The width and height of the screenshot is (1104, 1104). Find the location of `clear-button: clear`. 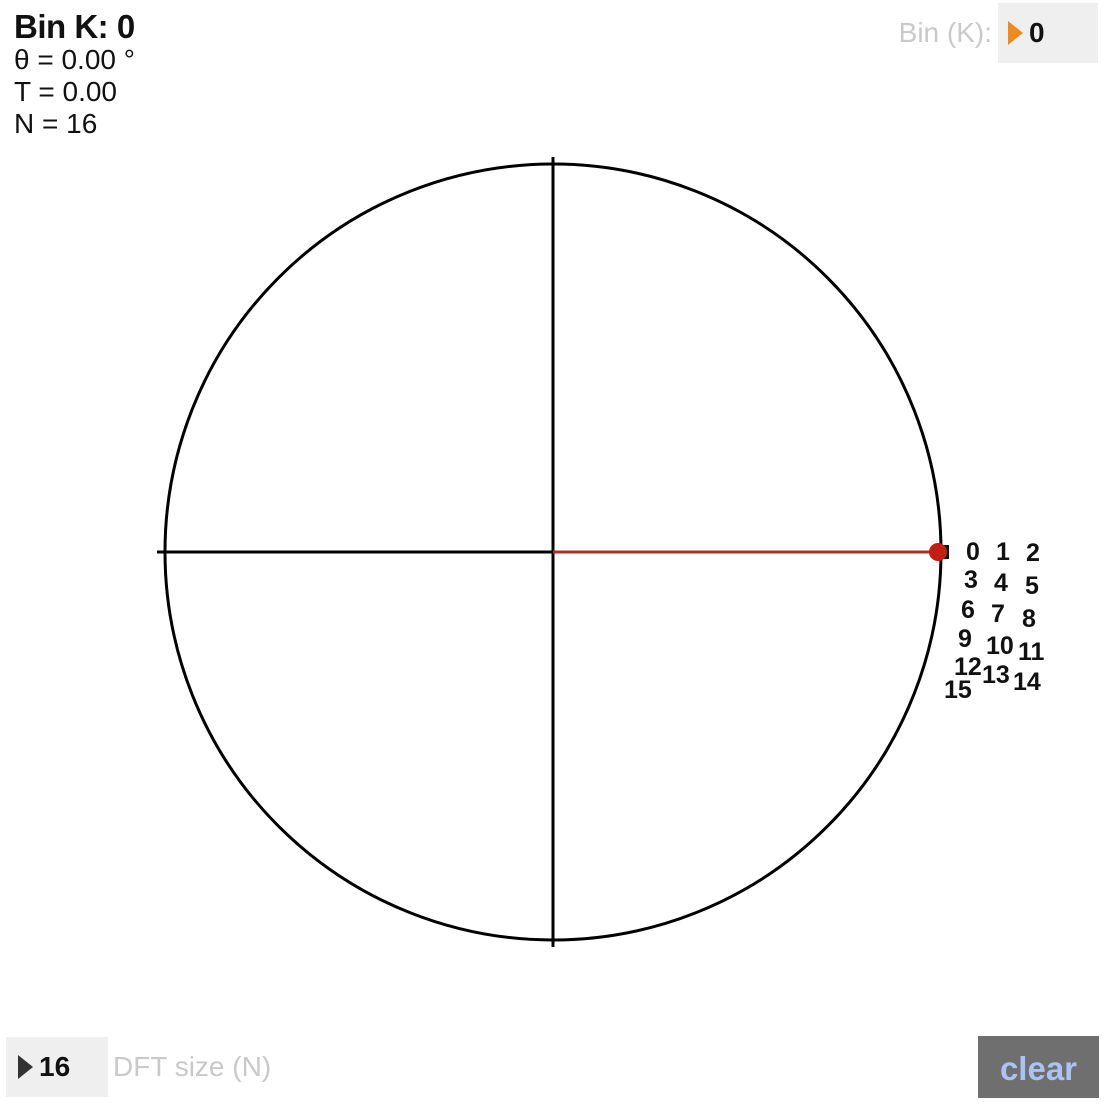

clear-button: clear is located at coordinates (1038, 1067).